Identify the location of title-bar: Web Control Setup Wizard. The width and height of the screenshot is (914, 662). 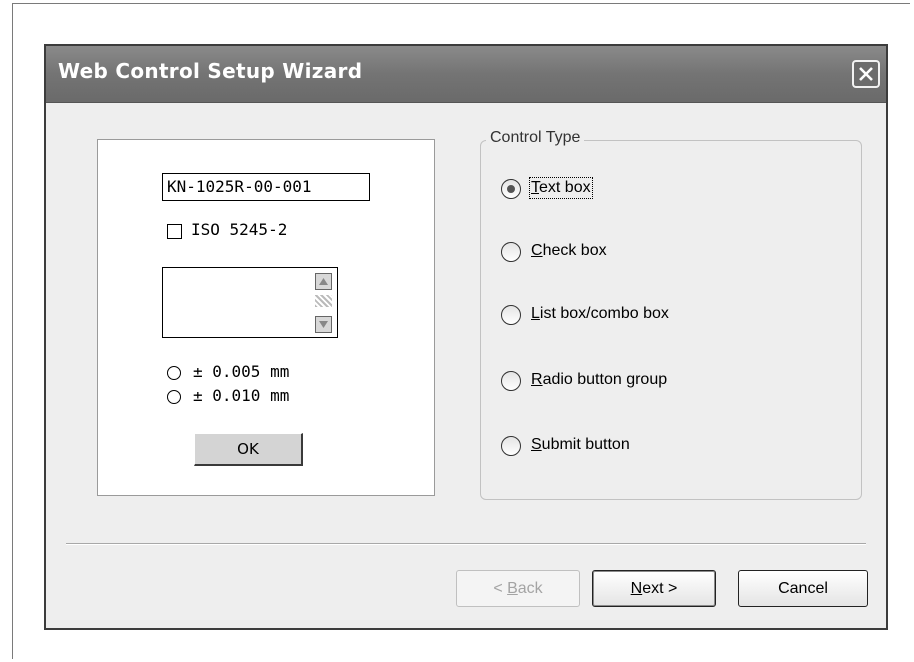
(466, 74).